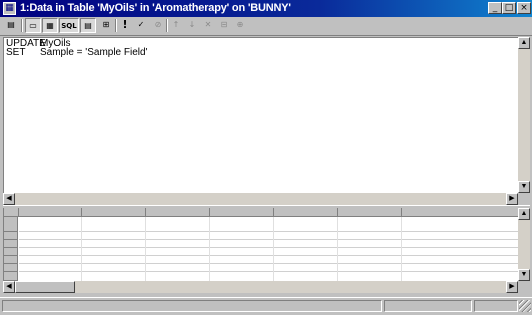 This screenshot has height=315, width=532. What do you see at coordinates (524, 244) in the screenshot?
I see `grid-vertical-scrollbar: ▲ ▼` at bounding box center [524, 244].